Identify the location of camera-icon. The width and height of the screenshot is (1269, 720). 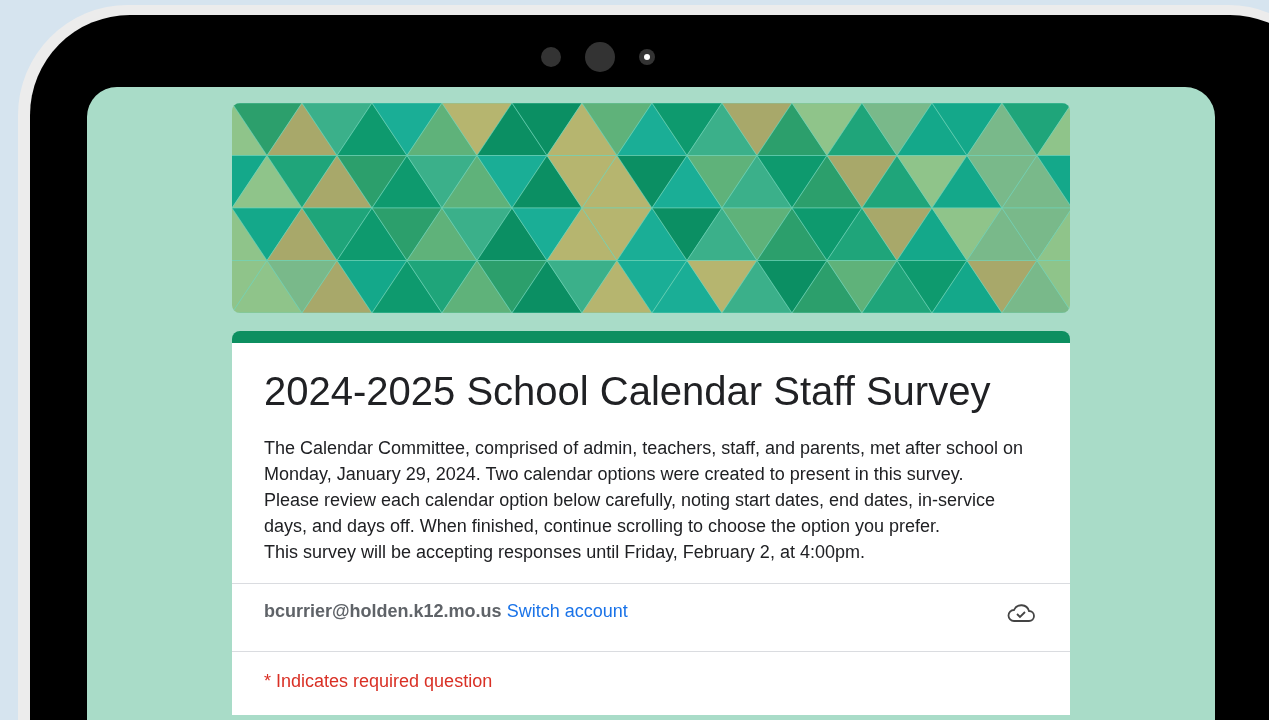
(600, 57).